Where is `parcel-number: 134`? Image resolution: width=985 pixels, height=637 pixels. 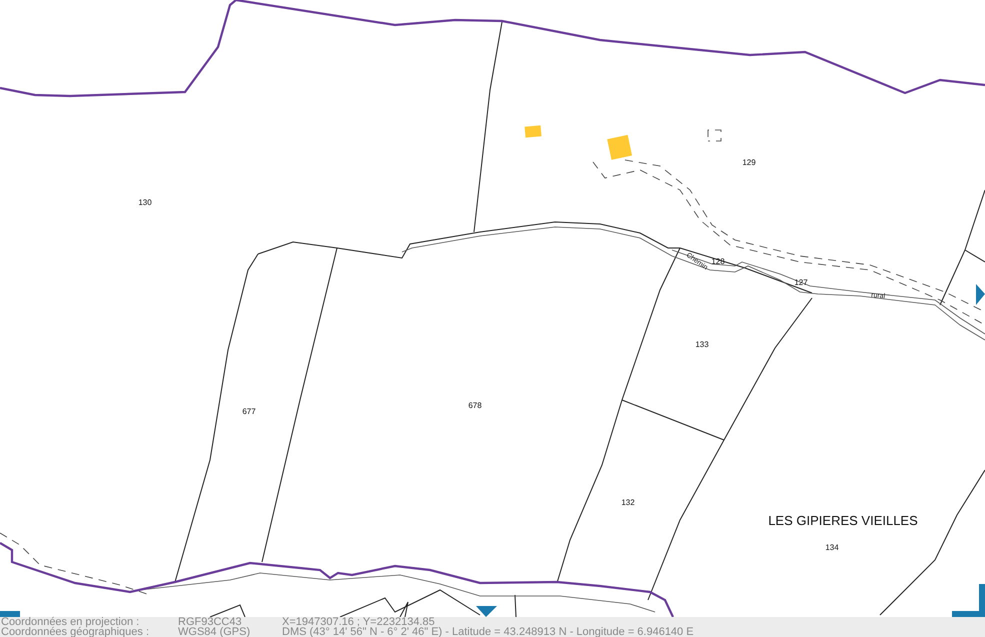 parcel-number: 134 is located at coordinates (832, 547).